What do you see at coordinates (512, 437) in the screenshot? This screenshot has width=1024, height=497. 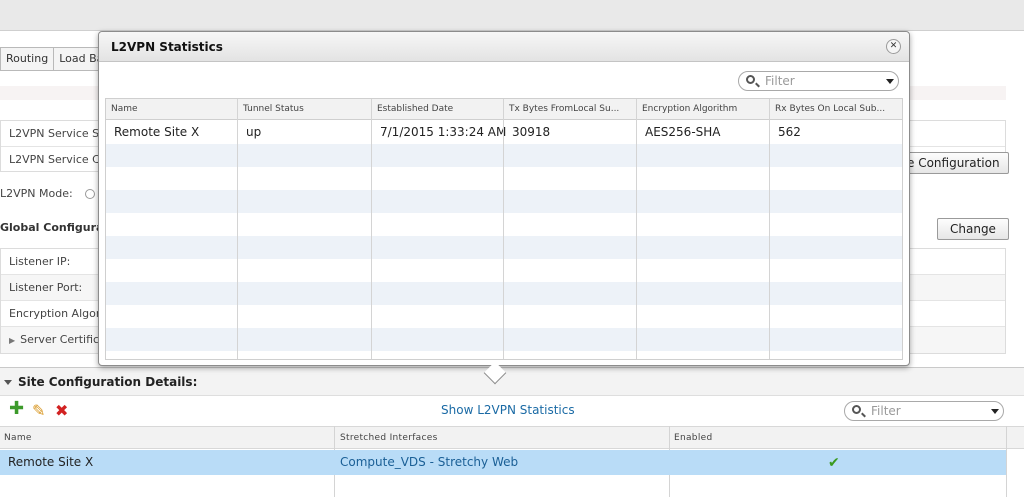 I see `site-grid-header: Name Stretched Interfaces Enabled` at bounding box center [512, 437].